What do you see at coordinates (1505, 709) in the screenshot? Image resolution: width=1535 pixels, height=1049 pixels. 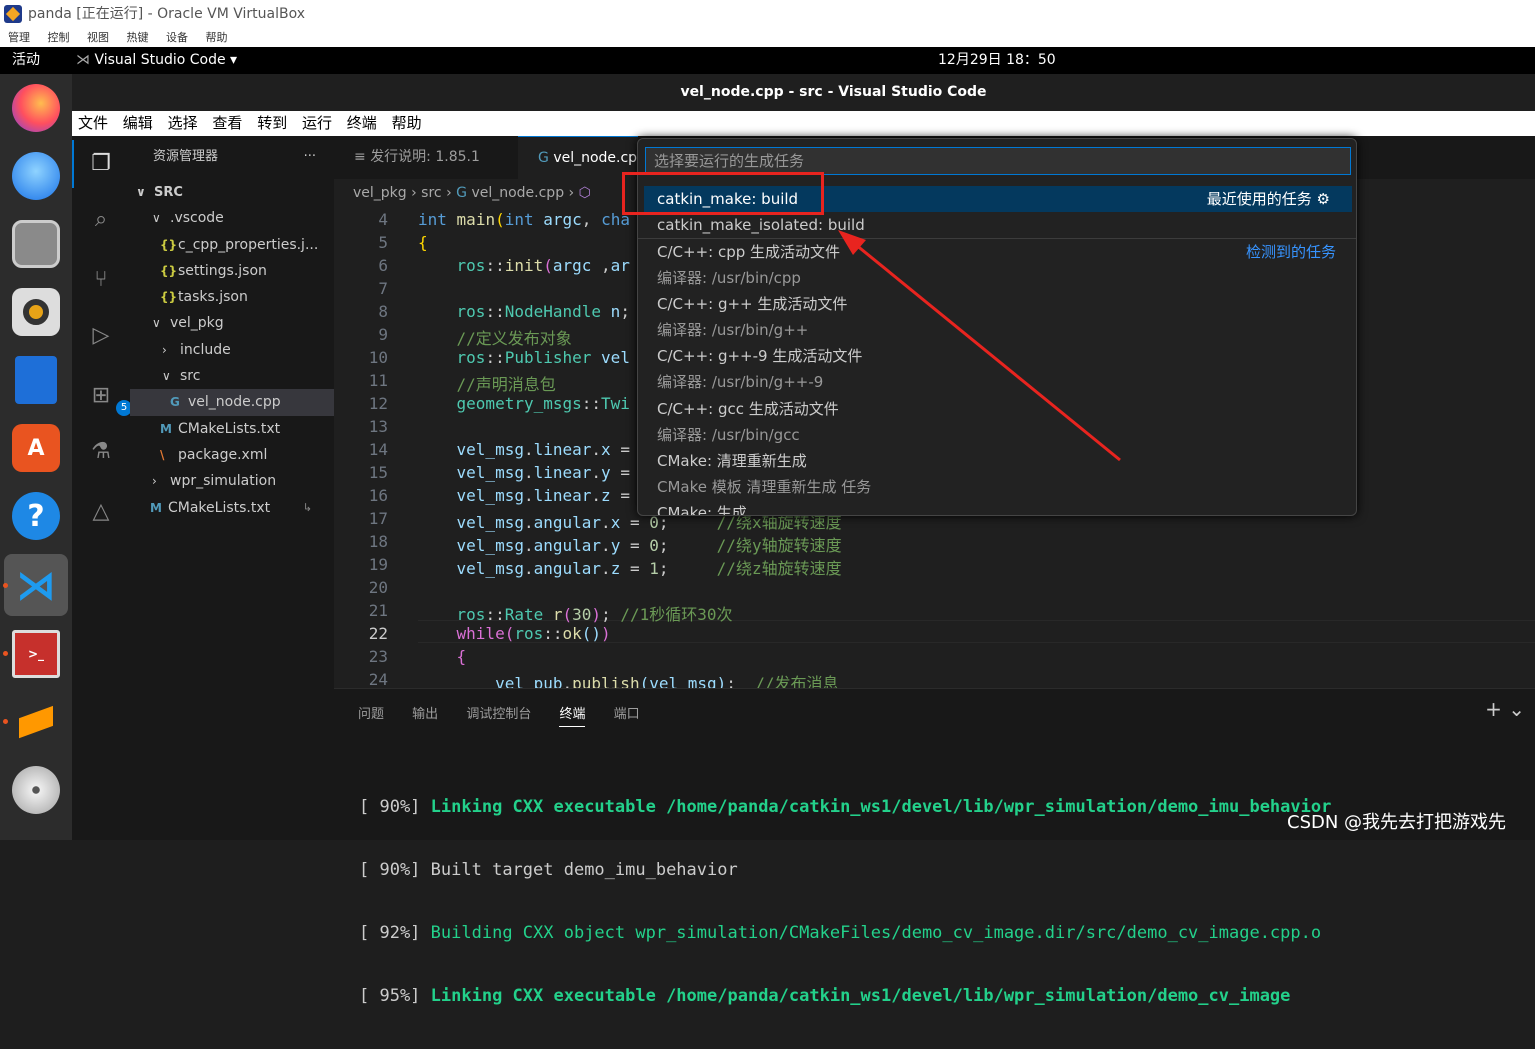 I see `new-terminal-button: + ⌄` at bounding box center [1505, 709].